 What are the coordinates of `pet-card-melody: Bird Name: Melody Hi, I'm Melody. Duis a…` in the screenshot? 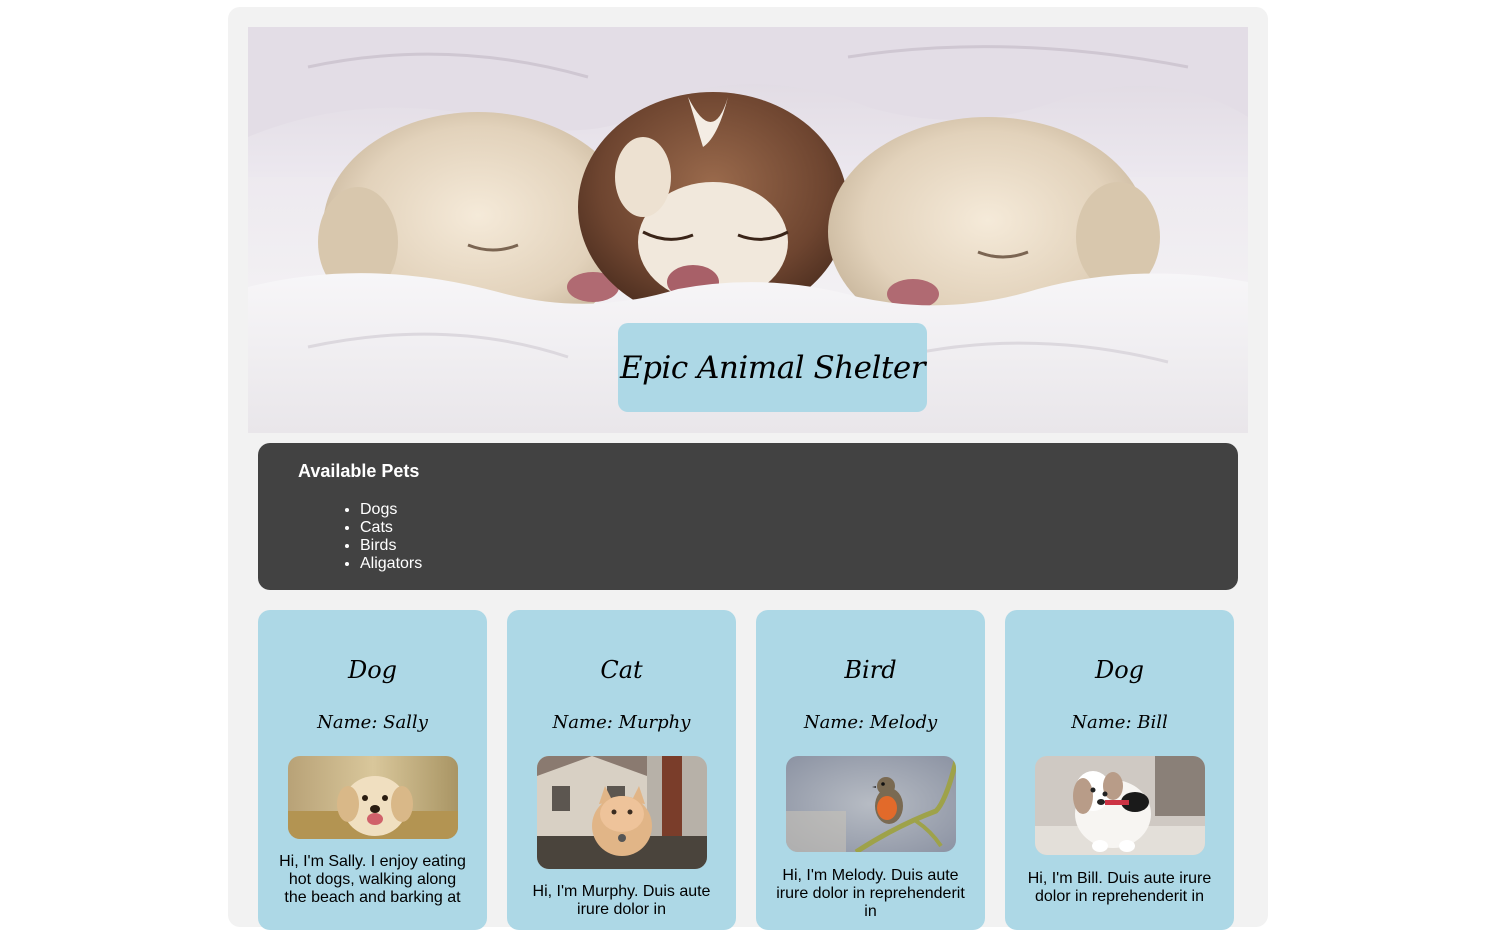 It's located at (870, 770).